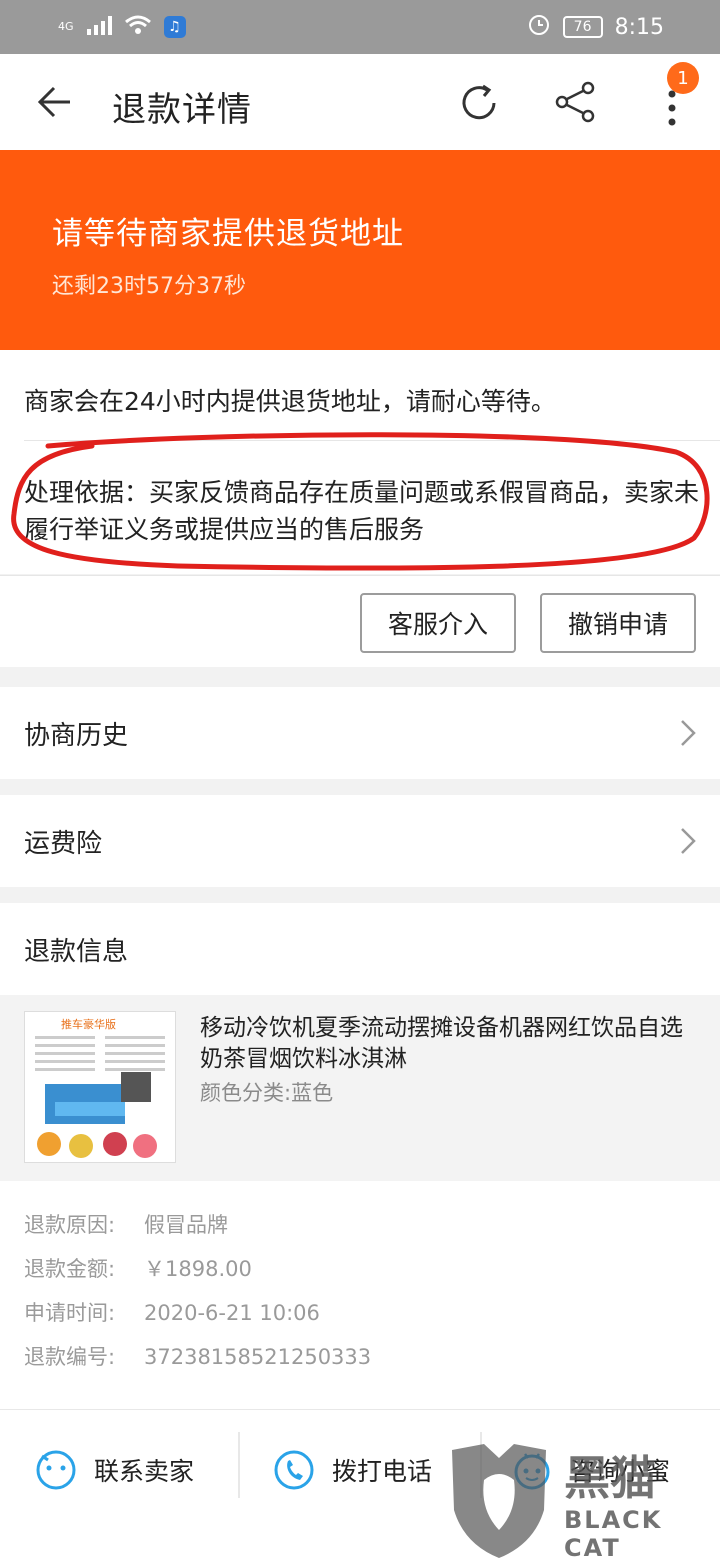  What do you see at coordinates (479, 103) in the screenshot?
I see `refresh-icon` at bounding box center [479, 103].